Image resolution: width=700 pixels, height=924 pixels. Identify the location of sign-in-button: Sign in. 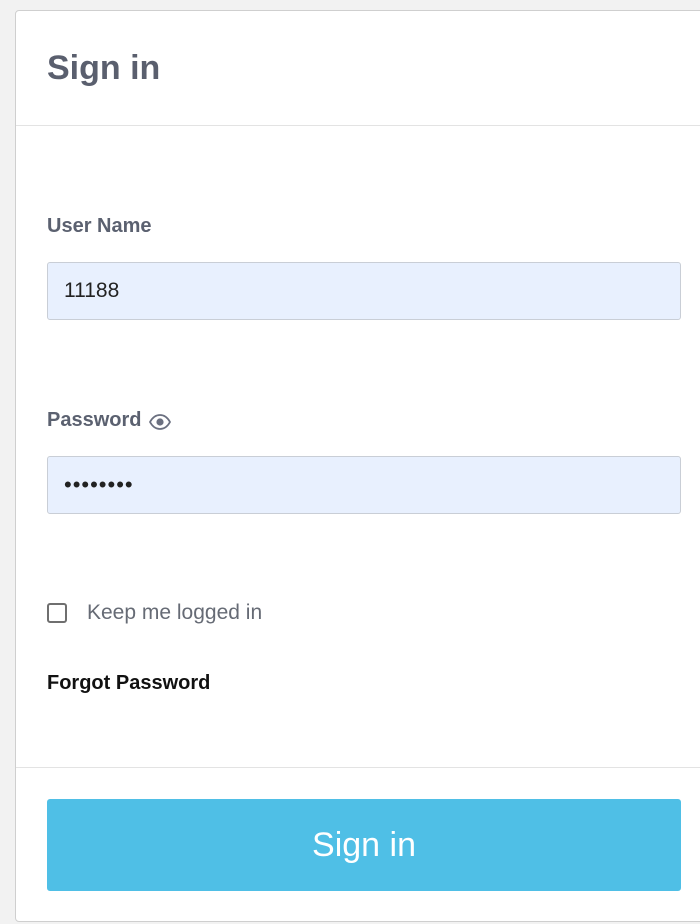
(364, 845).